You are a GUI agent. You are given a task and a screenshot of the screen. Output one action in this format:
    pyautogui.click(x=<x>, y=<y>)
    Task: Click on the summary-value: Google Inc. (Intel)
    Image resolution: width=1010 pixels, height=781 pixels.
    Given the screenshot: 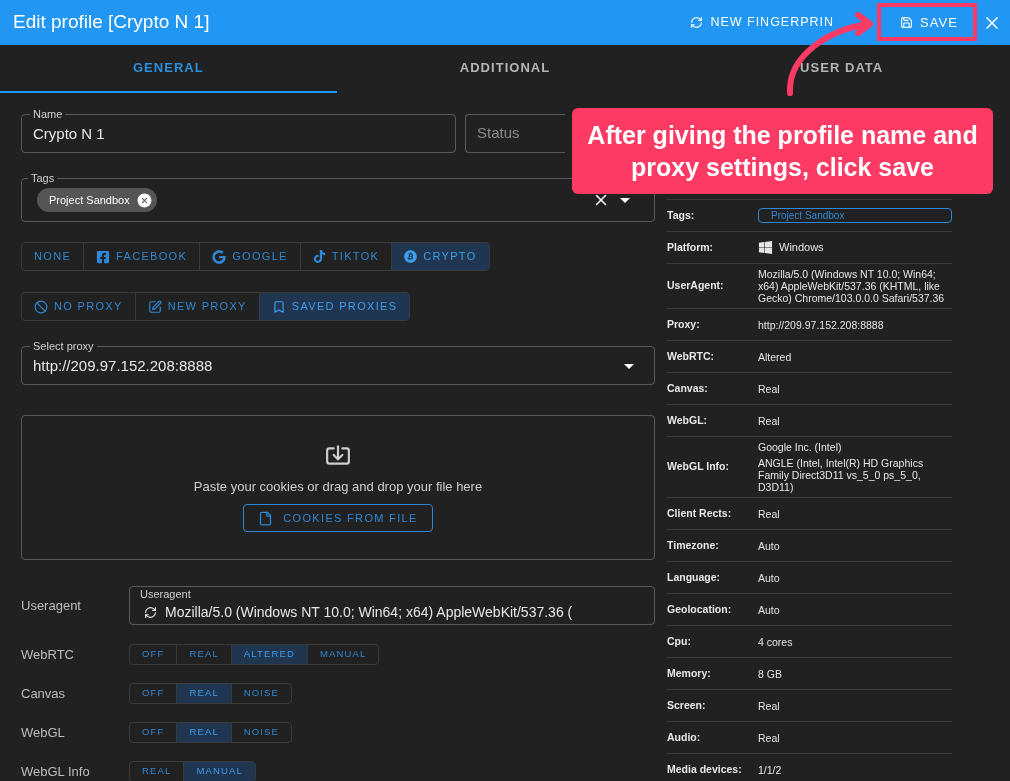 What is the action you would take?
    pyautogui.click(x=800, y=447)
    